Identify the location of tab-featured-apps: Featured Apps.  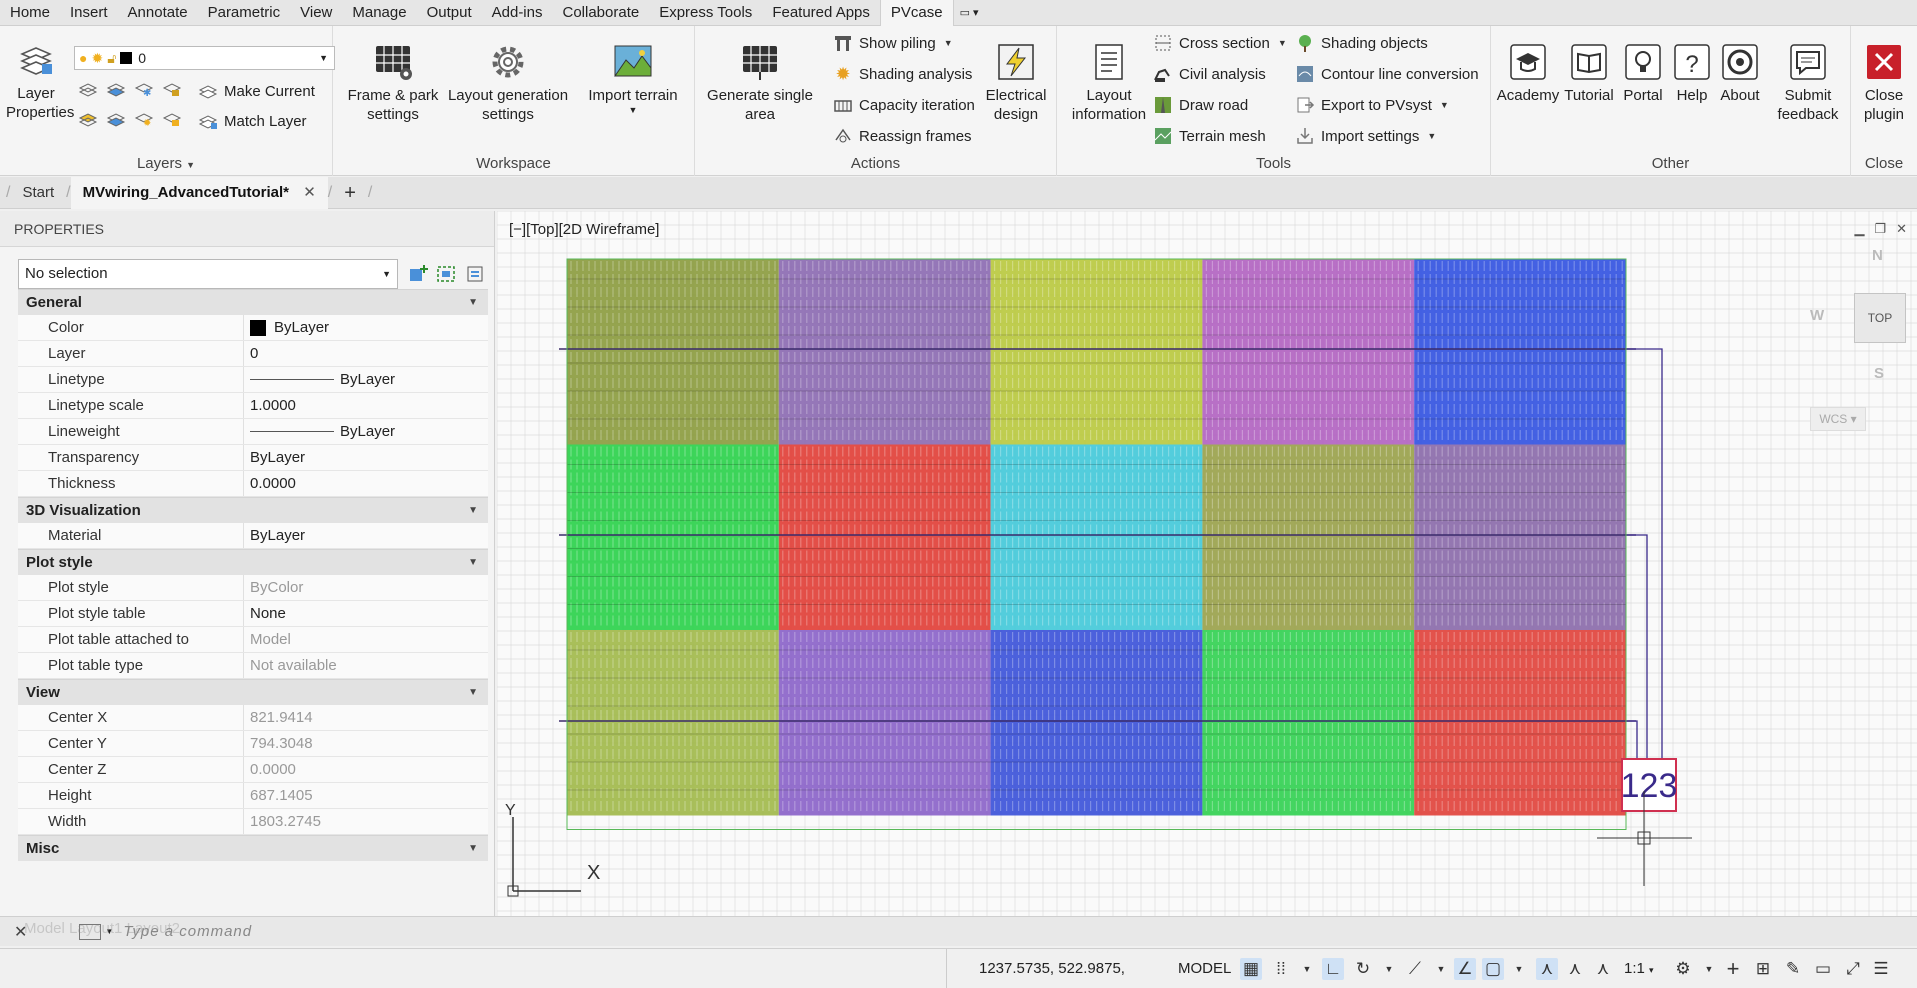
(821, 13).